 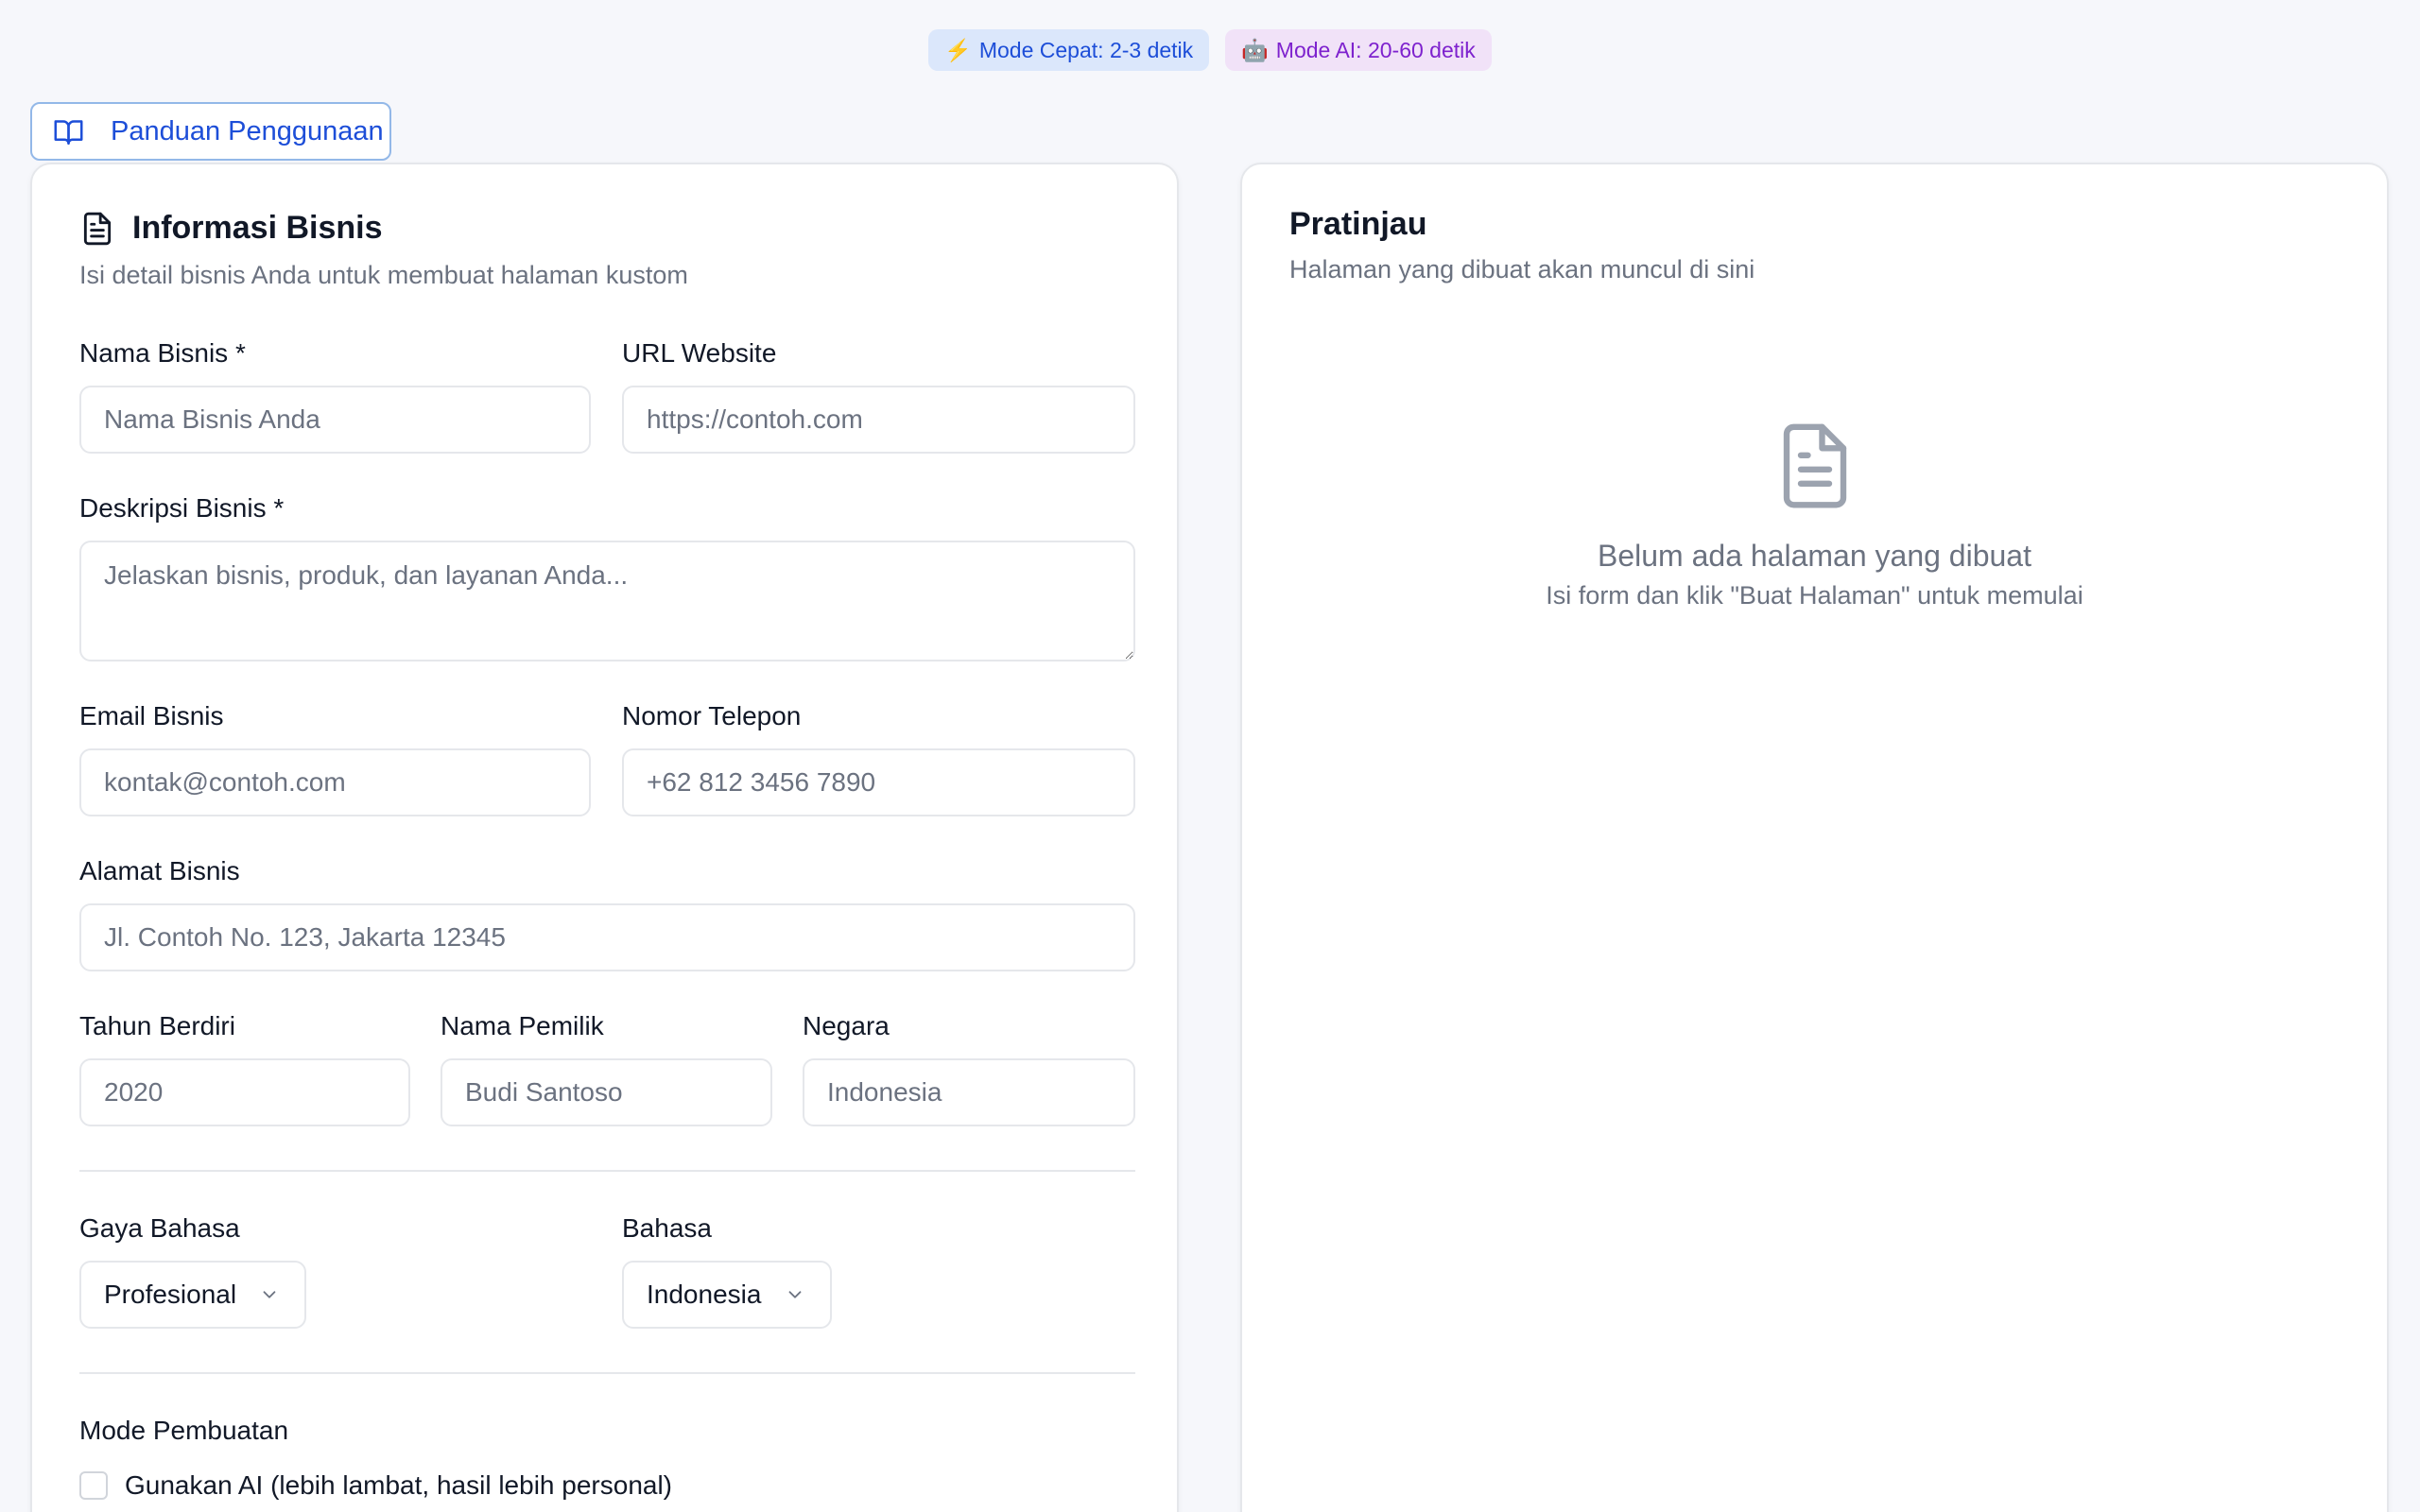 I want to click on business-name-input, so click(x=335, y=420).